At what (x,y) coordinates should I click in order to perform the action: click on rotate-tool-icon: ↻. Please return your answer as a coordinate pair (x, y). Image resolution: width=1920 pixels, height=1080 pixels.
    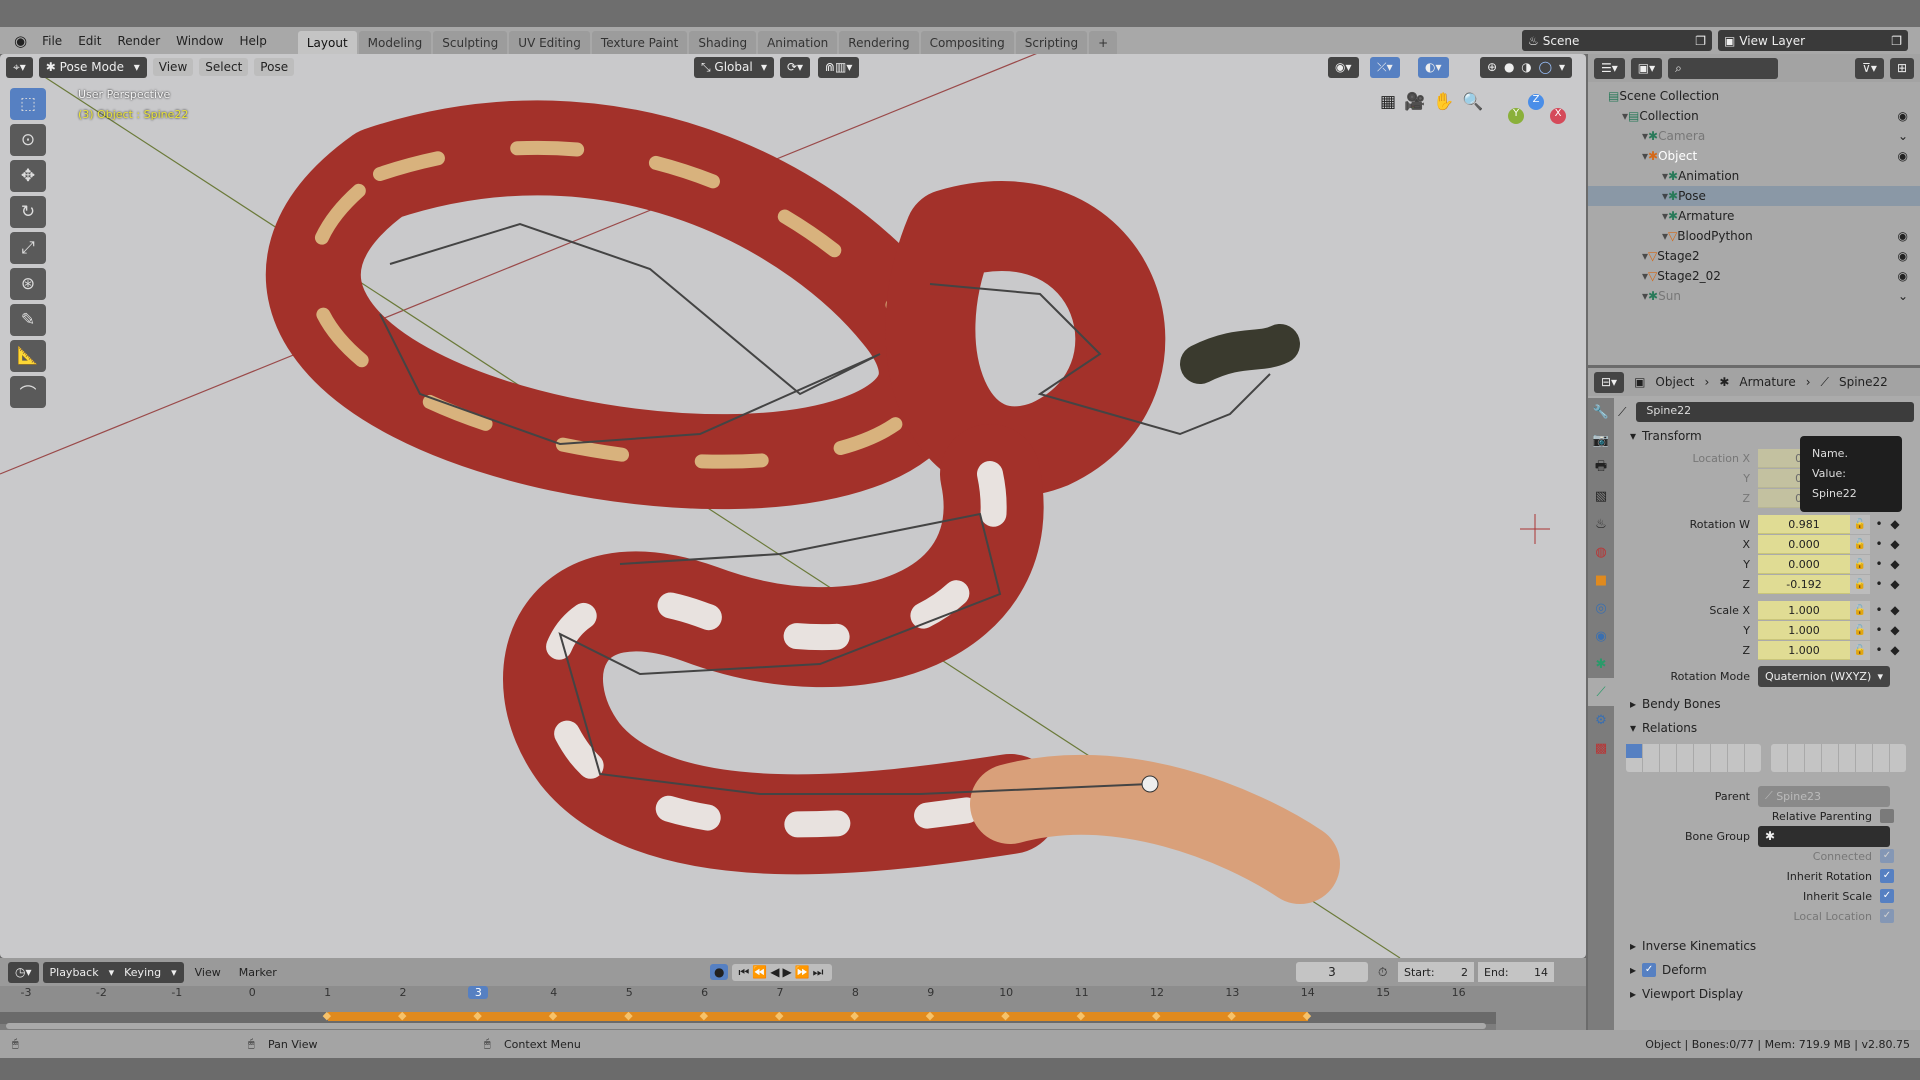
    Looking at the image, I should click on (28, 212).